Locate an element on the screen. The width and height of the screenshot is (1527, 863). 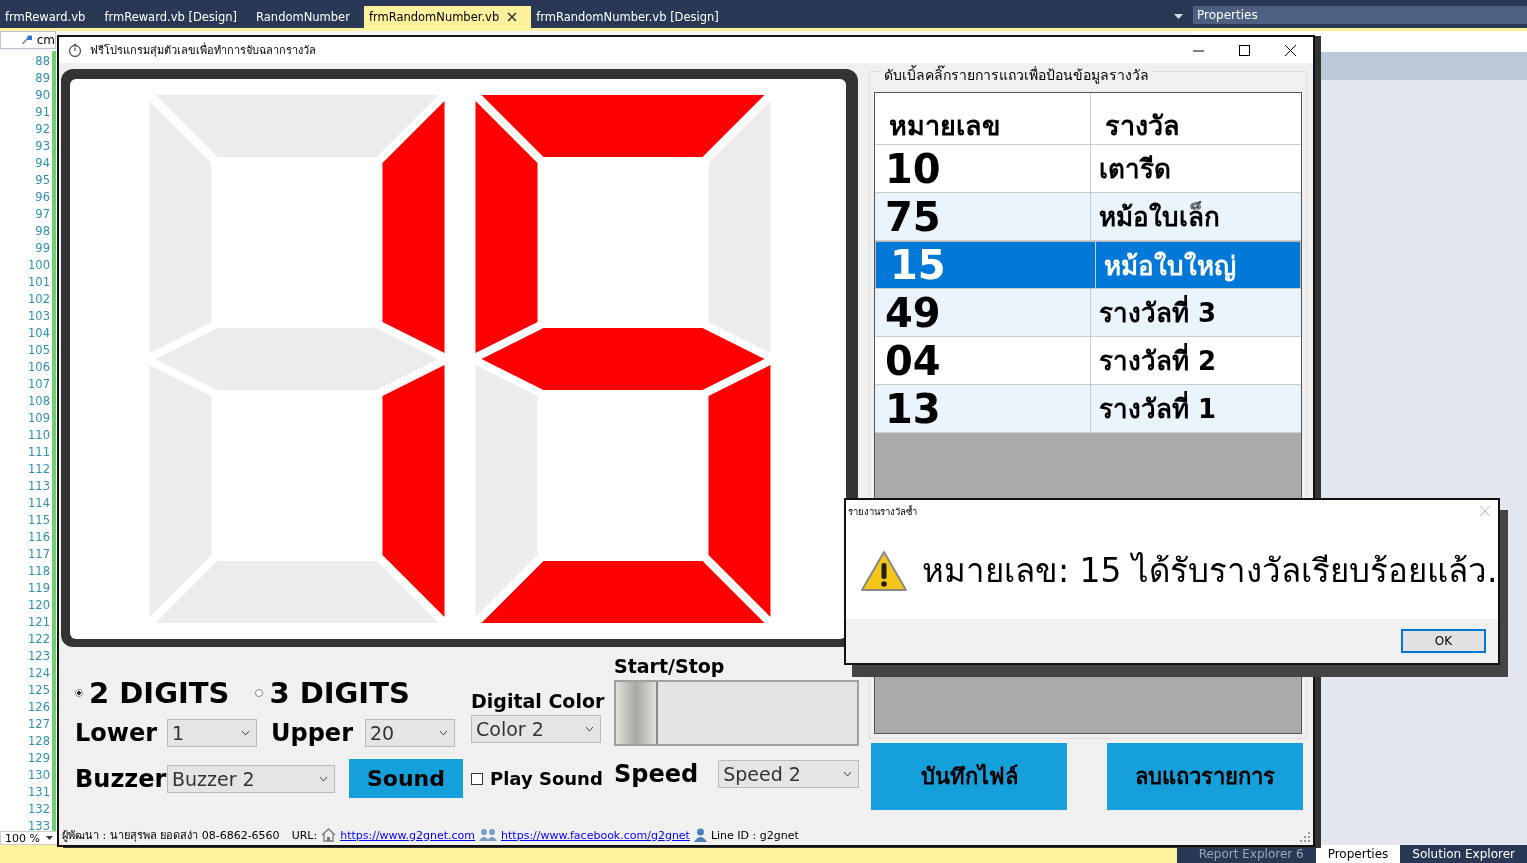
table-row: 04 รางวัลที่ 2 is located at coordinates (1088, 361).